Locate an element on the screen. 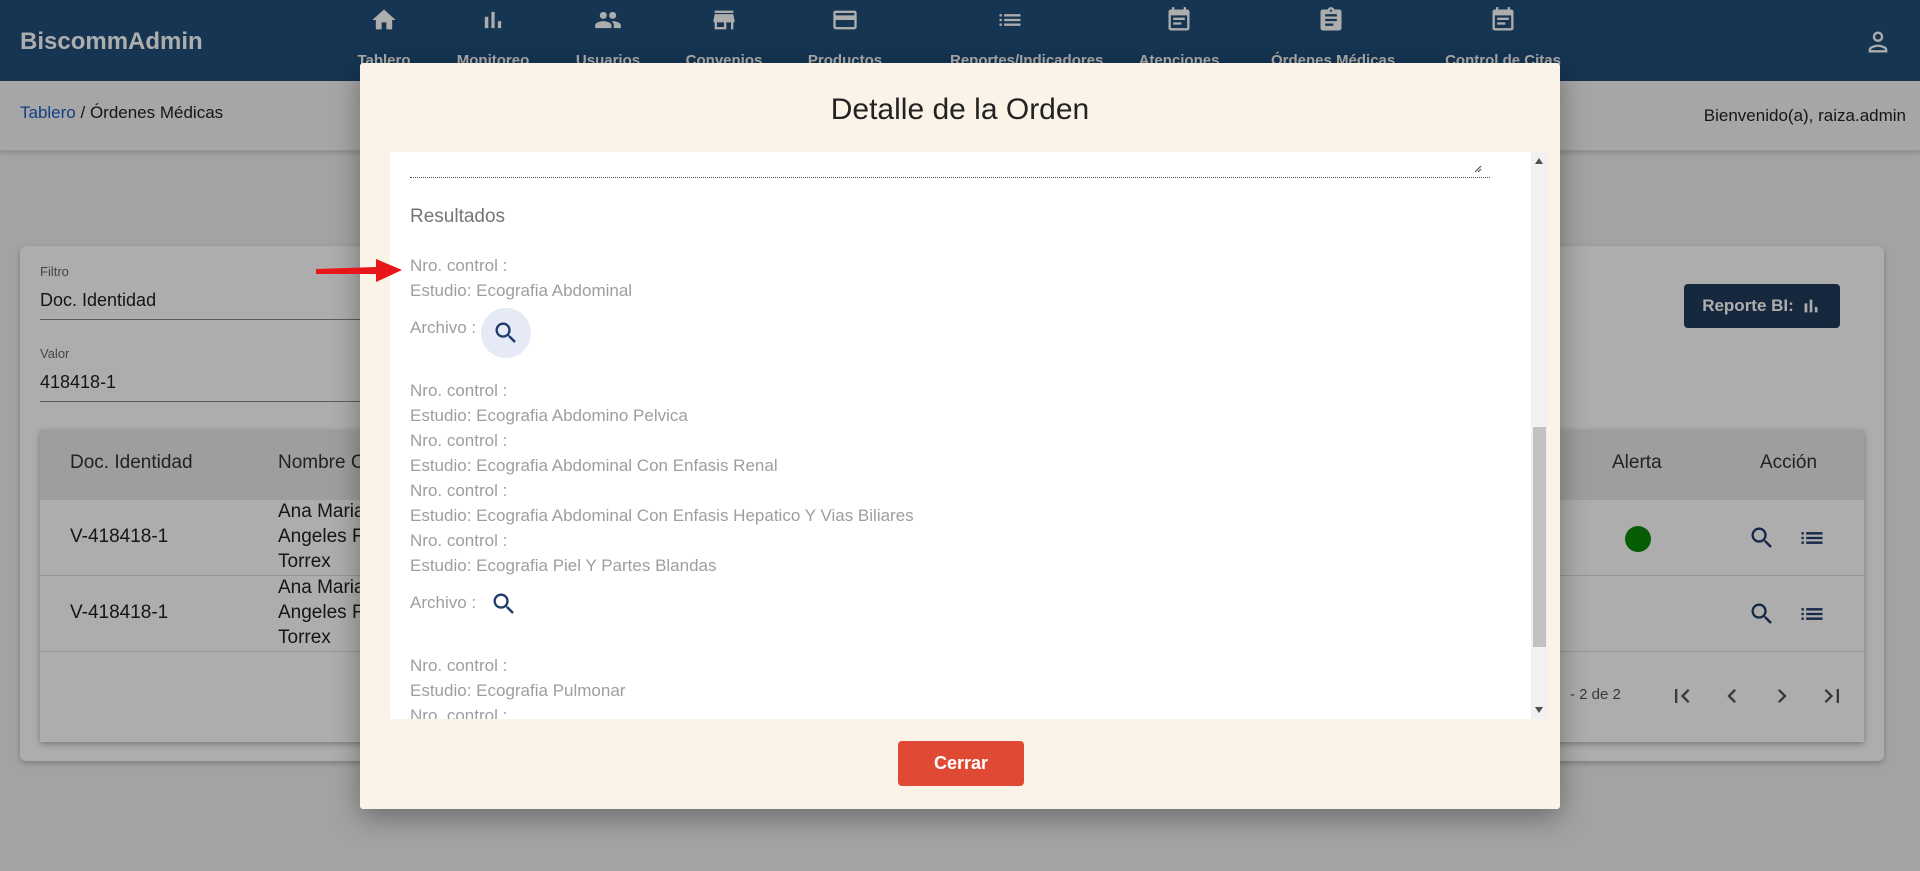 The image size is (1920, 871). results-heading: Resultados is located at coordinates (458, 216).